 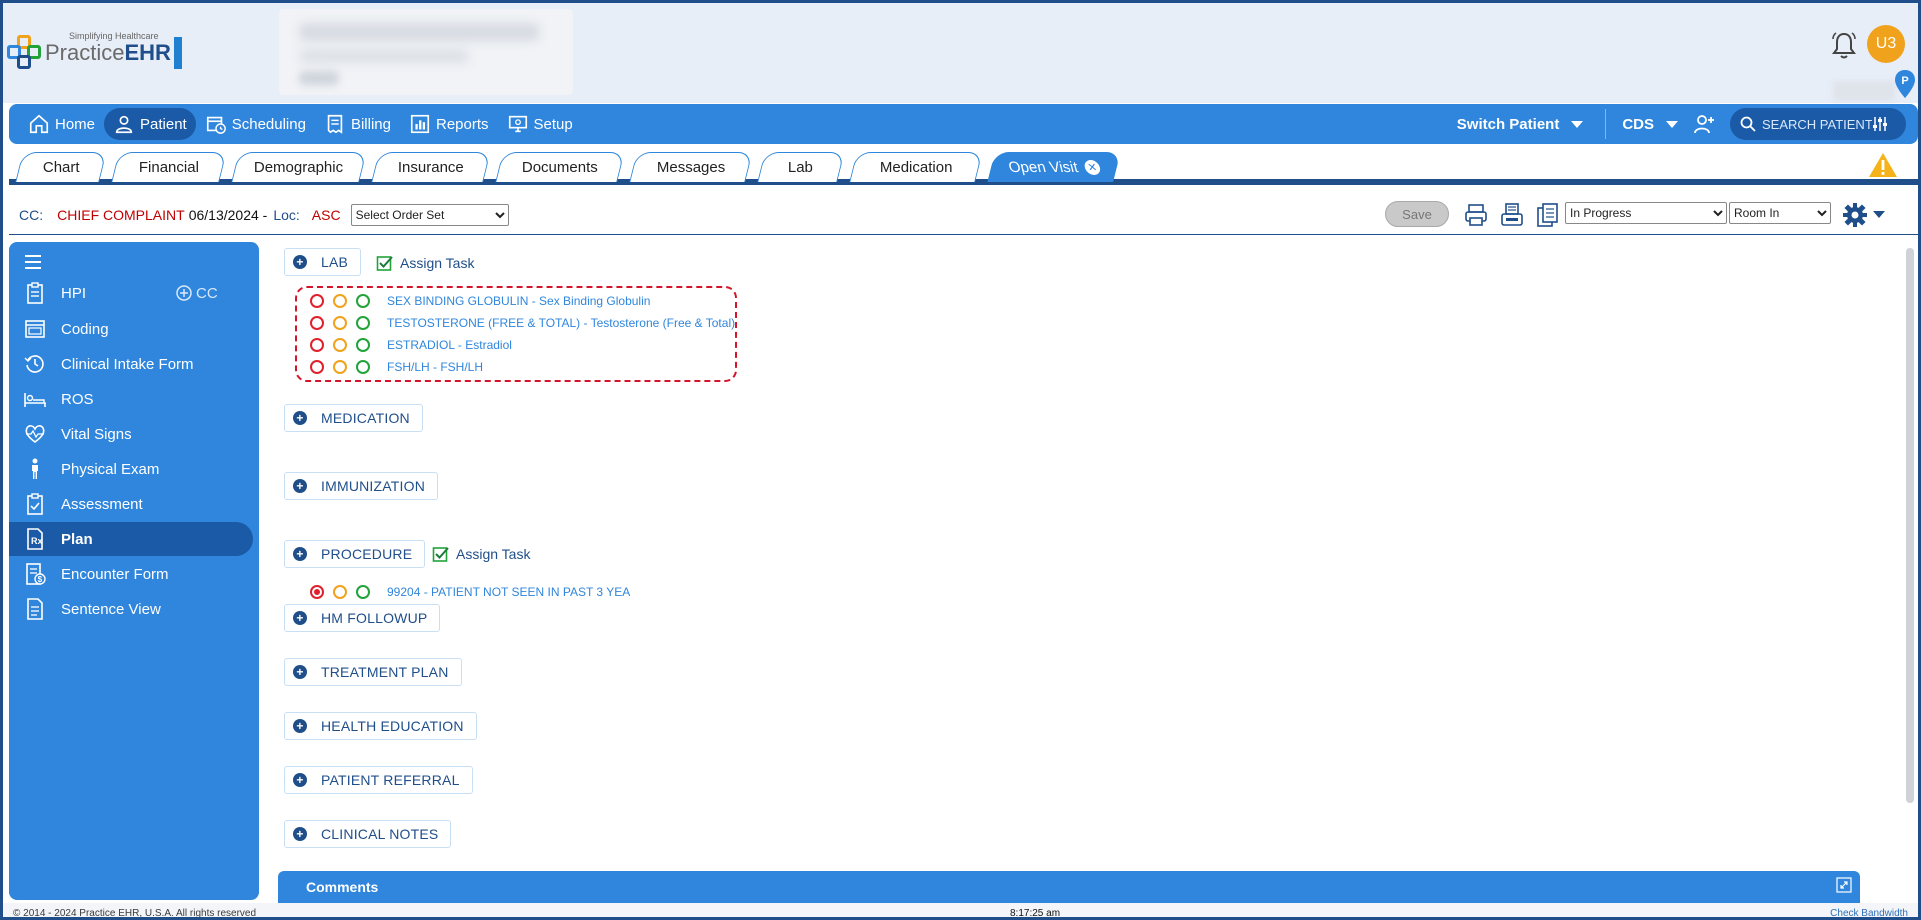 I want to click on sidebar-item-ros: ROS, so click(x=131, y=399).